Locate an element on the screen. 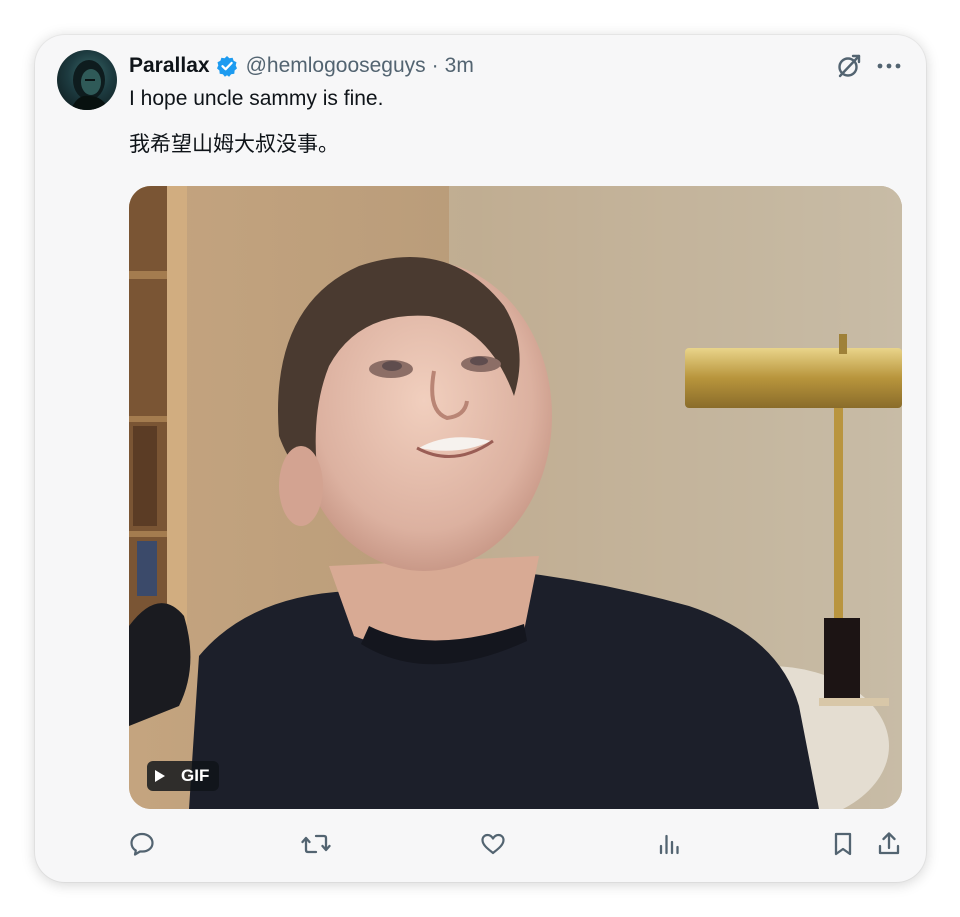  gif-badge: GIF is located at coordinates (183, 776).